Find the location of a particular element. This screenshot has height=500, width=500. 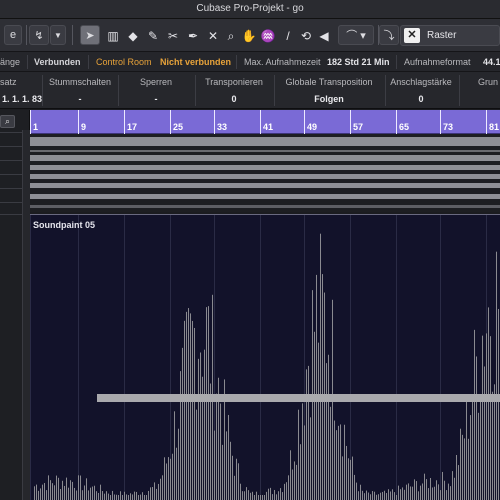

ruler-bar-number: 49 is located at coordinates (312, 127).